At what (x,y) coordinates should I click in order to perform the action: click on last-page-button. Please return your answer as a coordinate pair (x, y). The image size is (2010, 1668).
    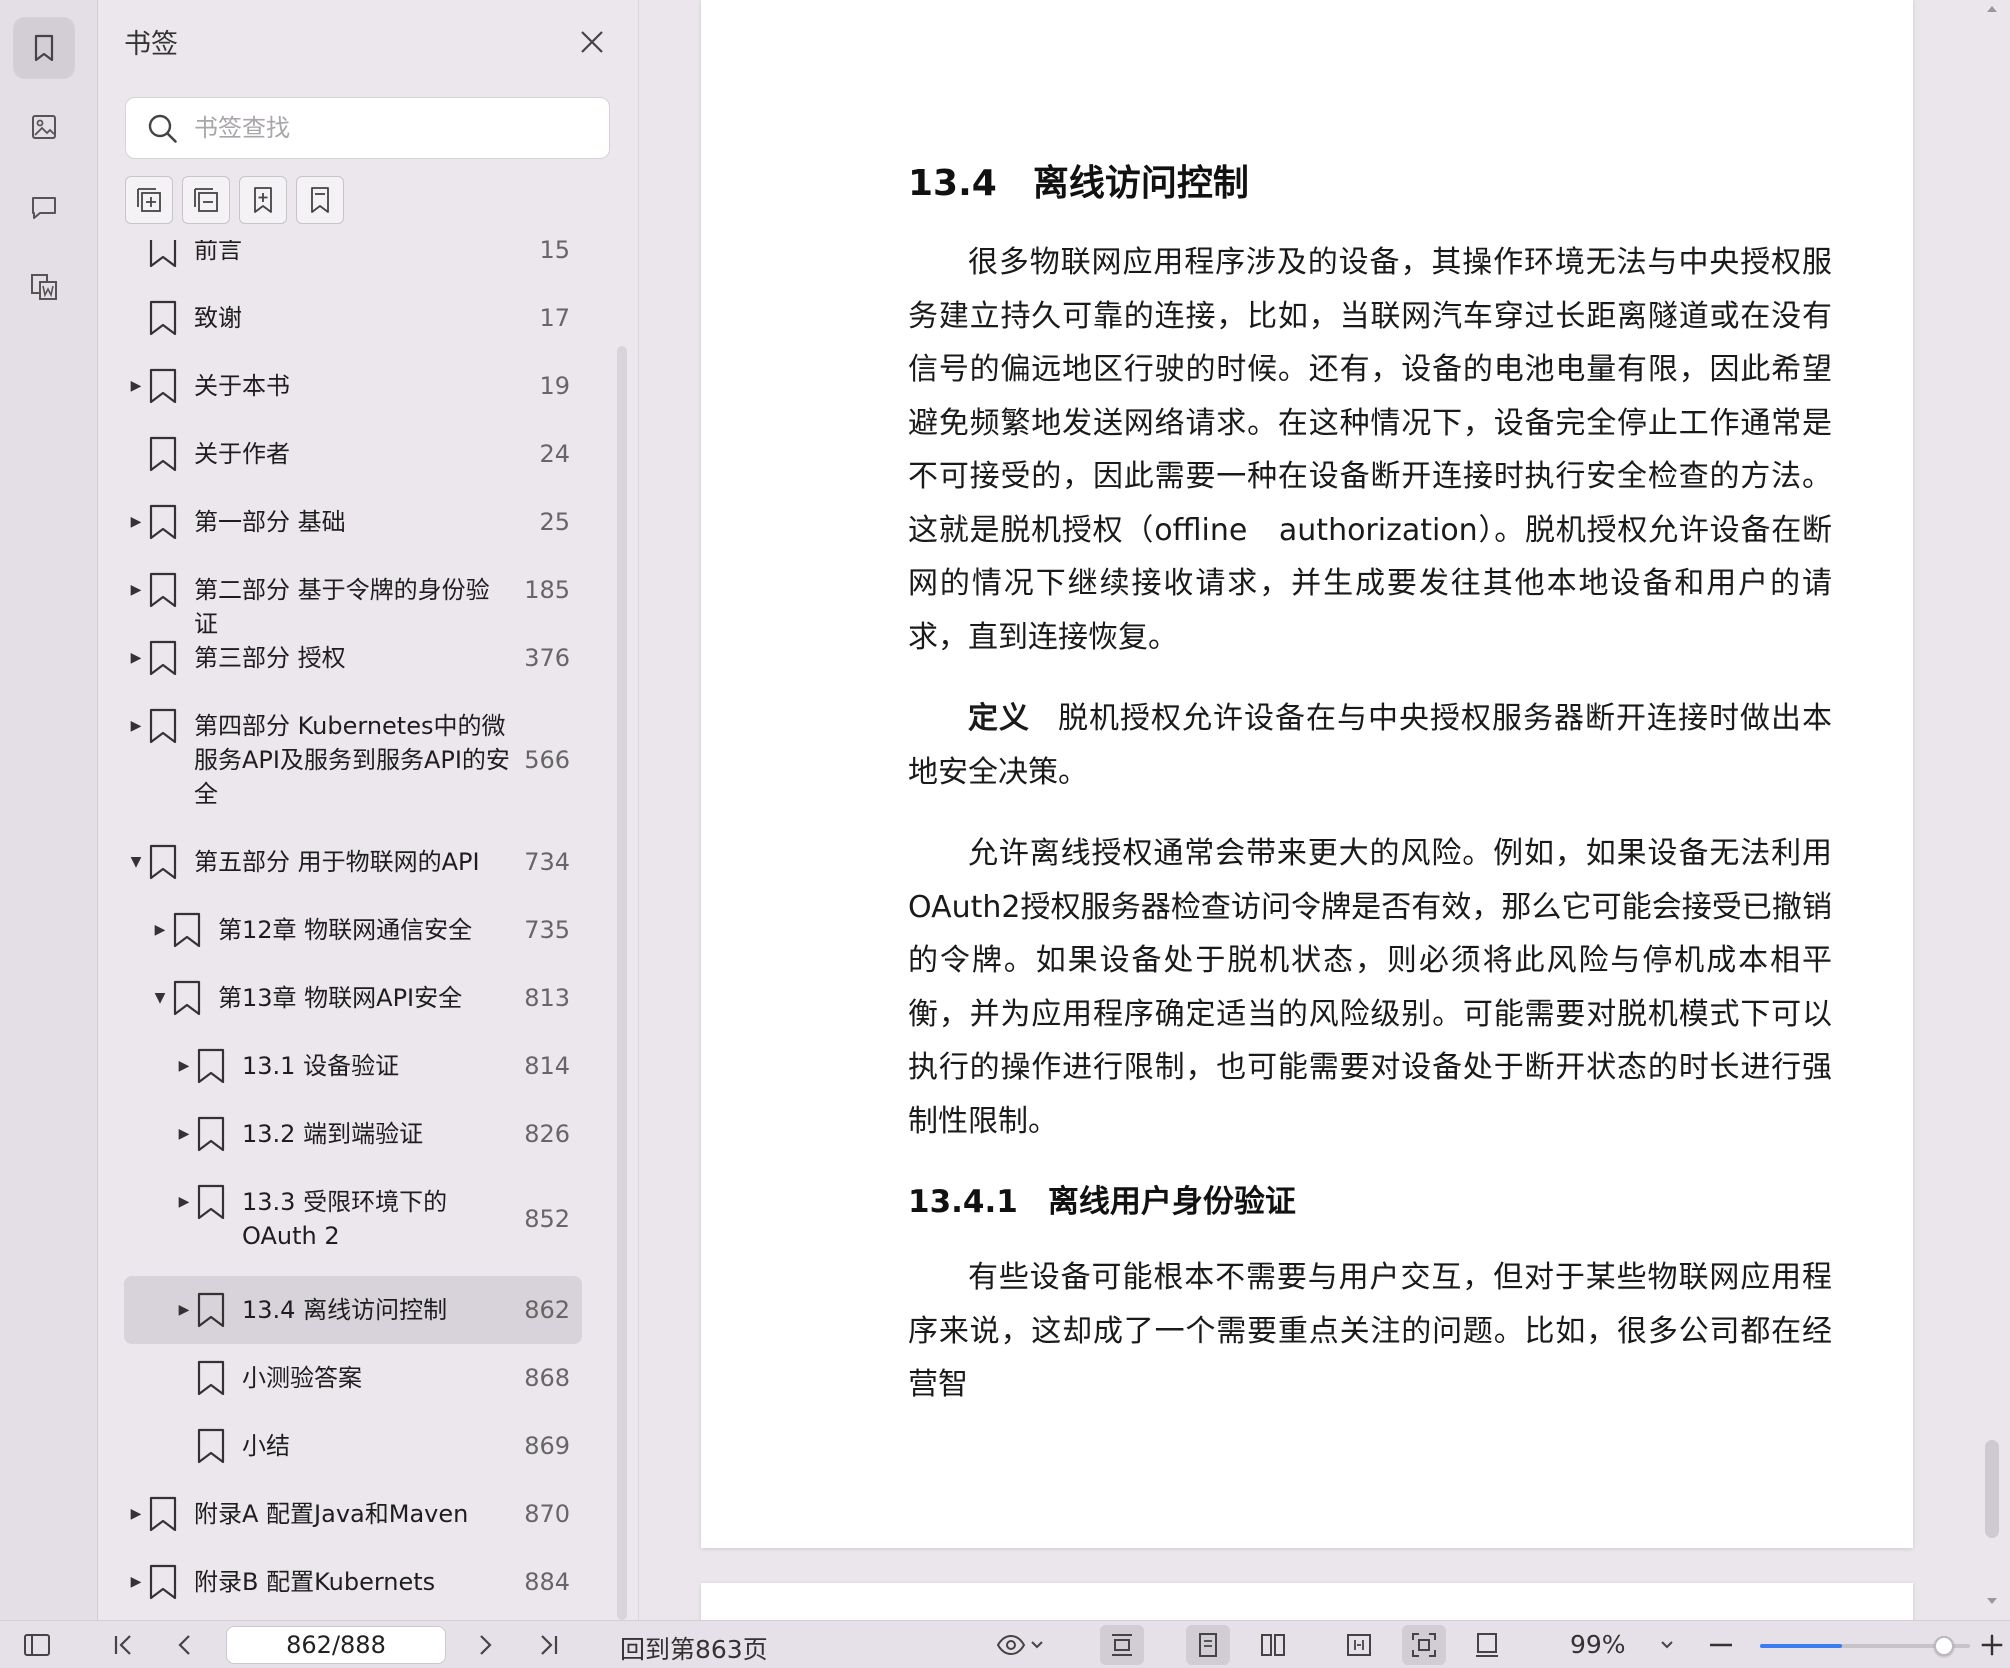
    Looking at the image, I should click on (549, 1645).